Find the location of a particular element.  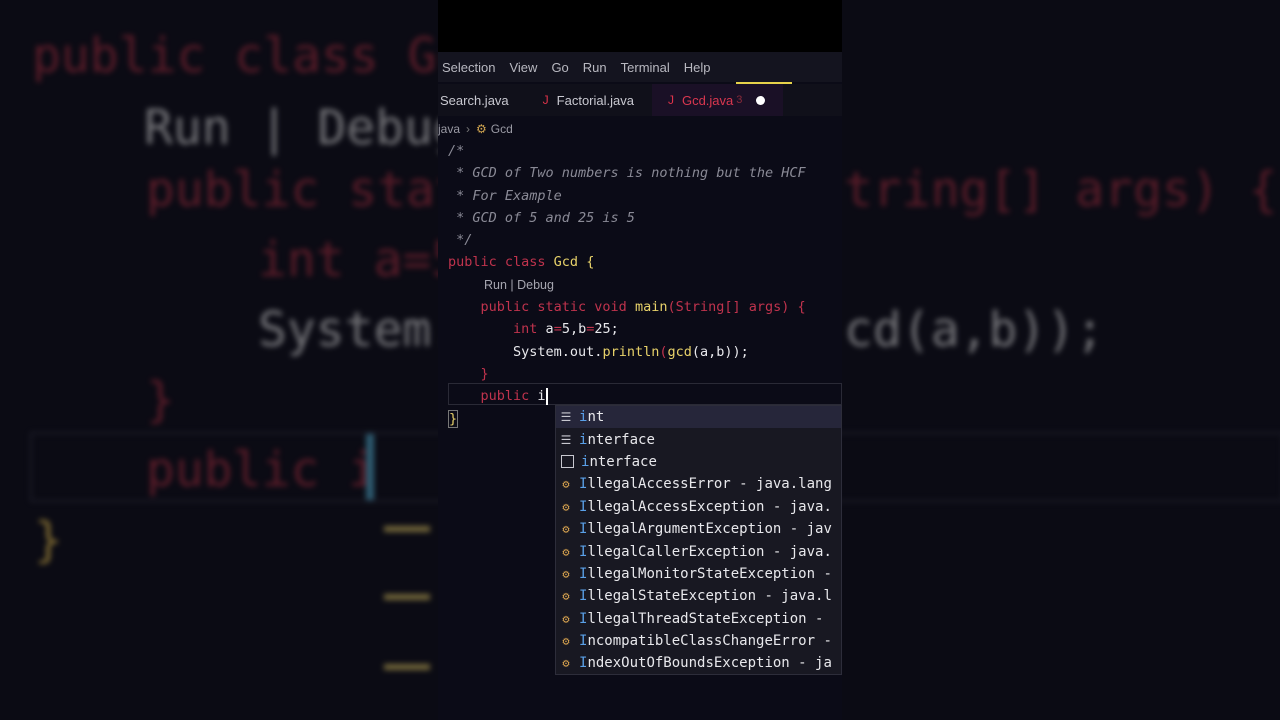

background-code-text: } is located at coordinates (160, 400).